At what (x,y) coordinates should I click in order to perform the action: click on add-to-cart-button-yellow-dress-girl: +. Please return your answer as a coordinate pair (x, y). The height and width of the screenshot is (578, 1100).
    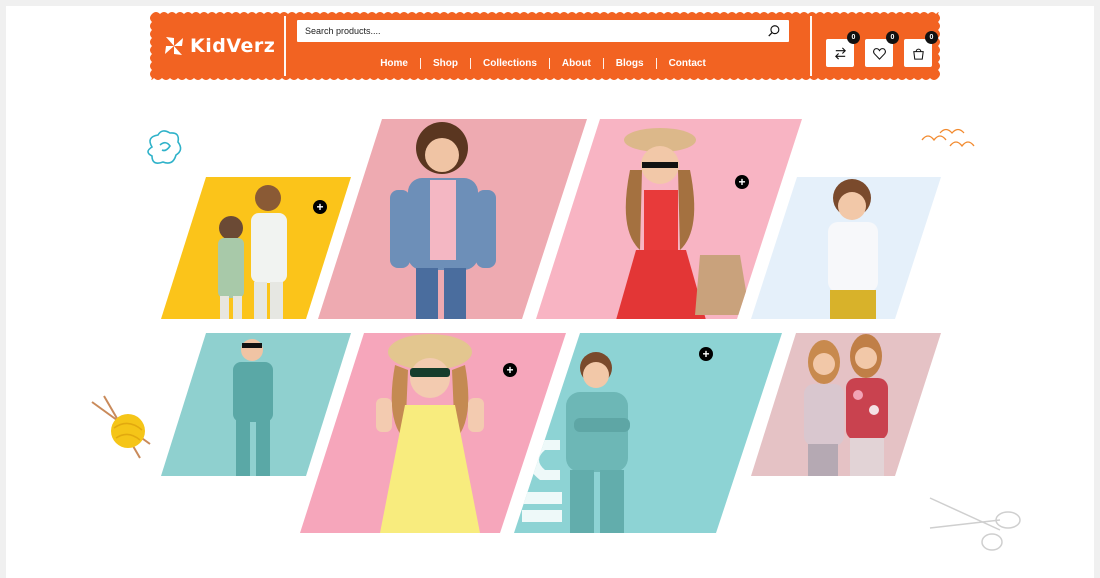
    Looking at the image, I should click on (510, 370).